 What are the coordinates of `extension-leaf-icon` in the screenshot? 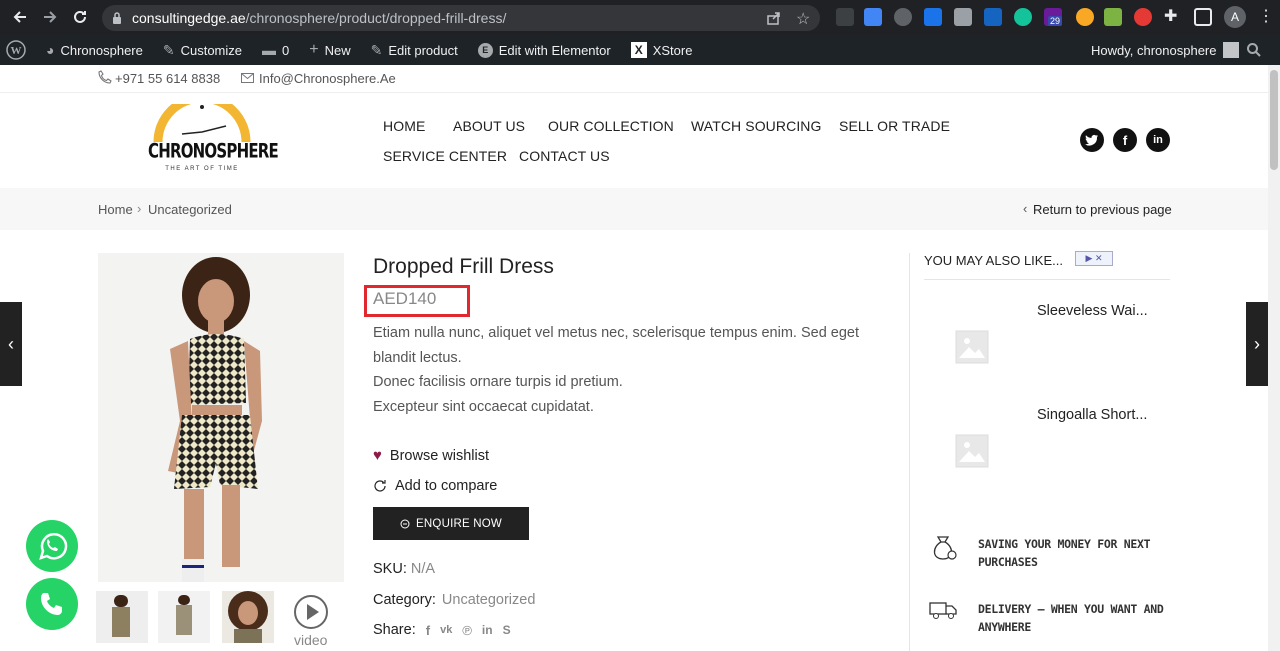 It's located at (1085, 17).